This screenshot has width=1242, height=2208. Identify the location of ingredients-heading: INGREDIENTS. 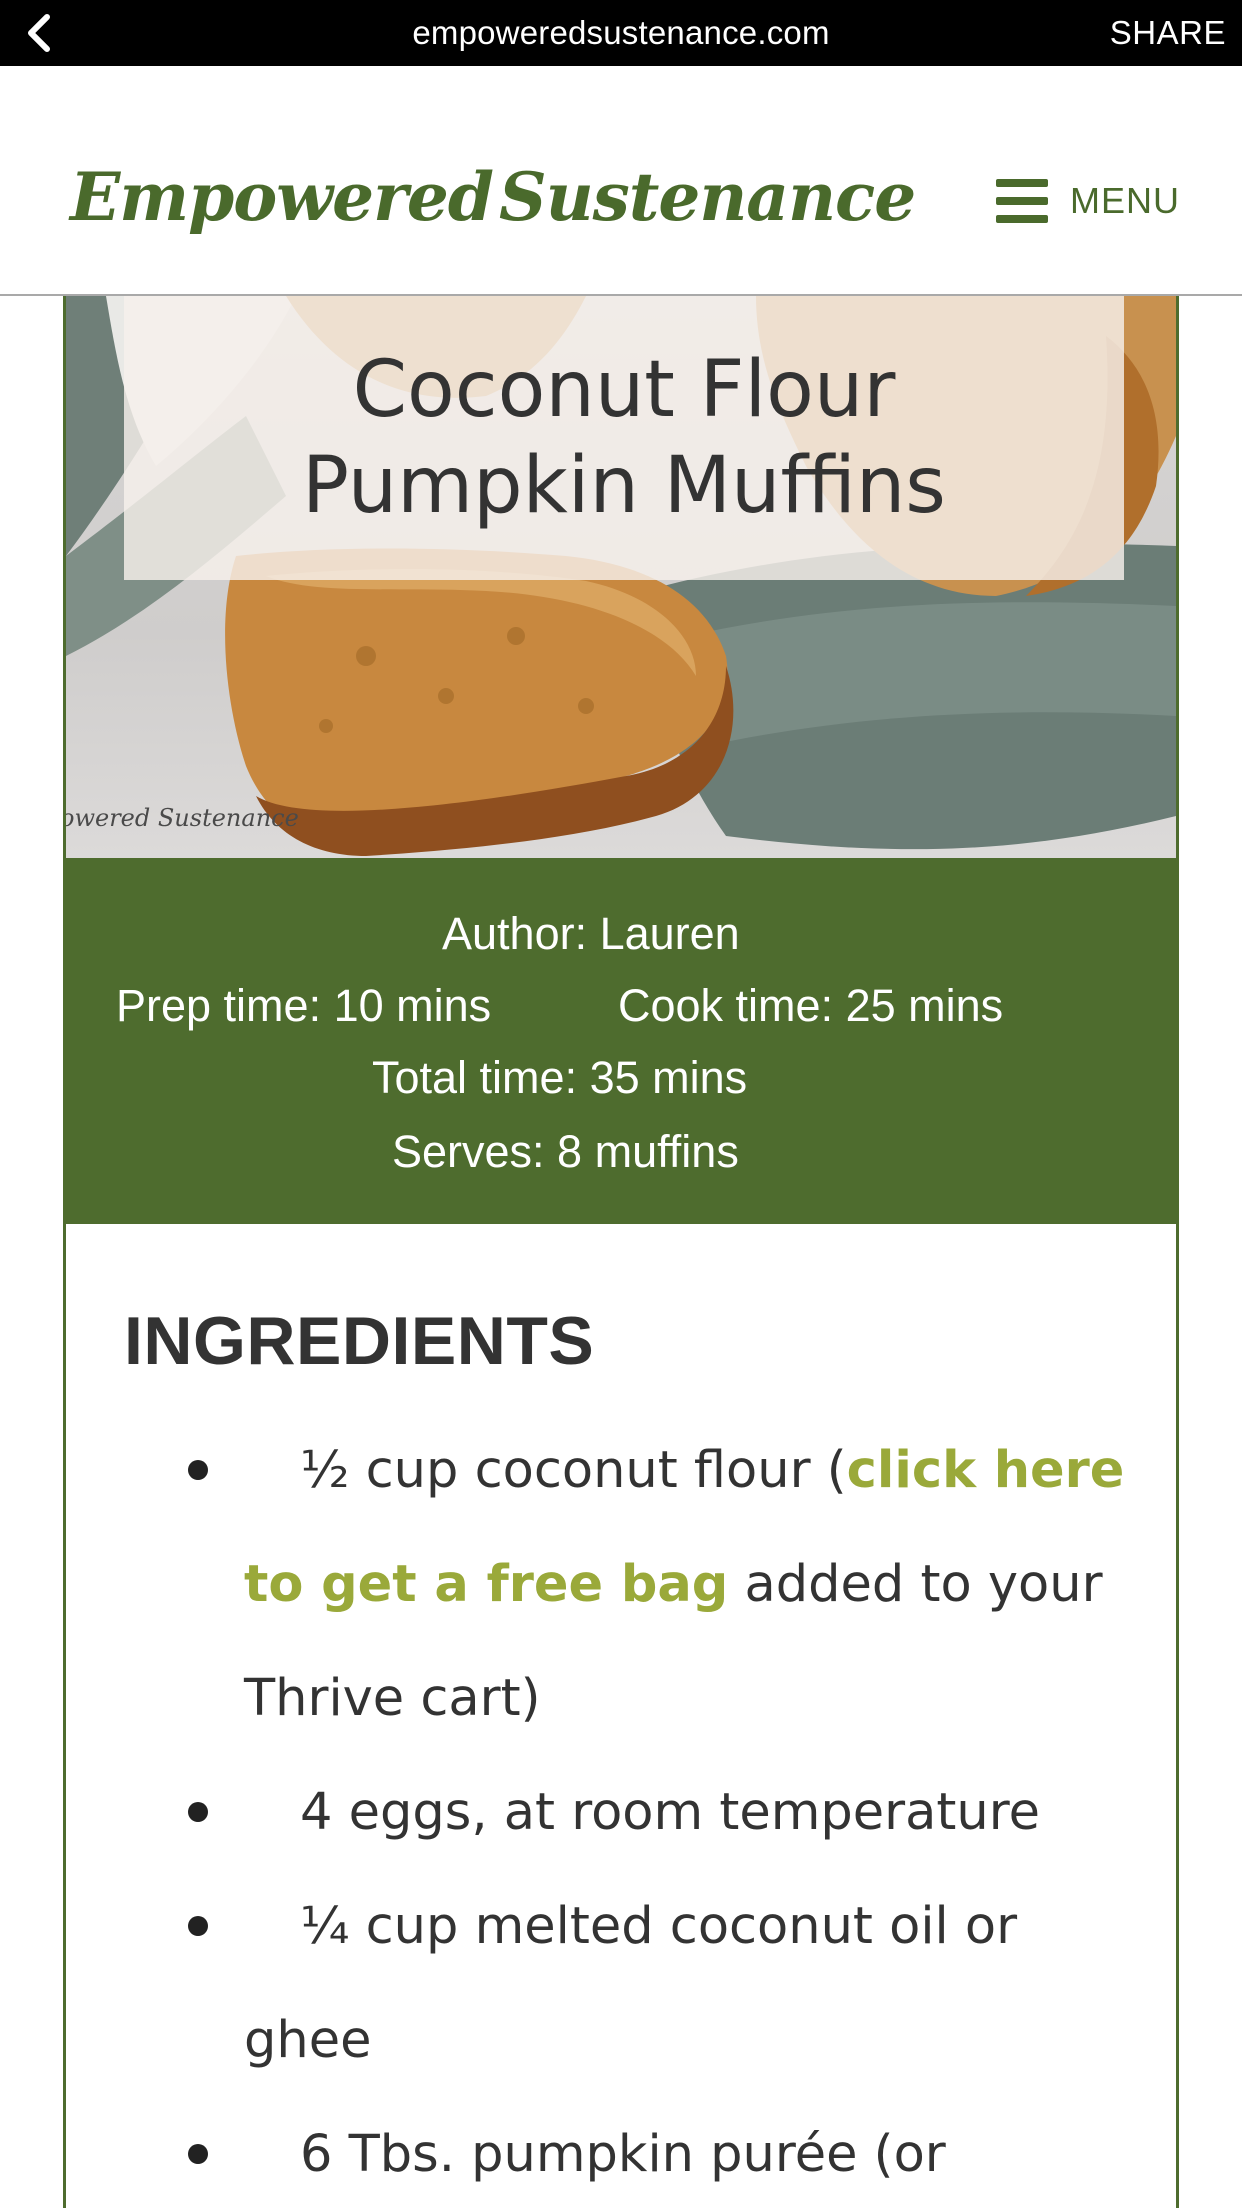
(359, 1341).